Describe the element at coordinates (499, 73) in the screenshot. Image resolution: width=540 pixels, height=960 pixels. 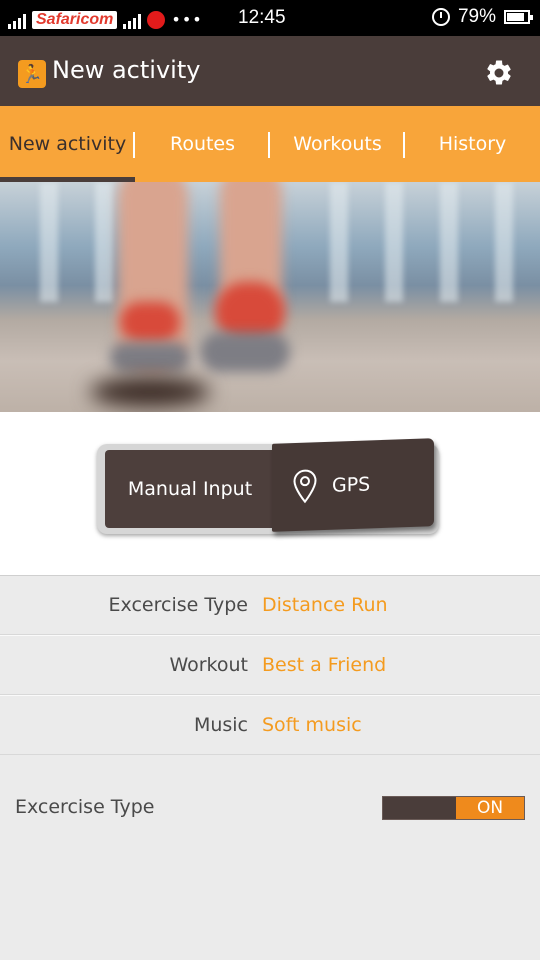
I see `gear-icon` at that location.